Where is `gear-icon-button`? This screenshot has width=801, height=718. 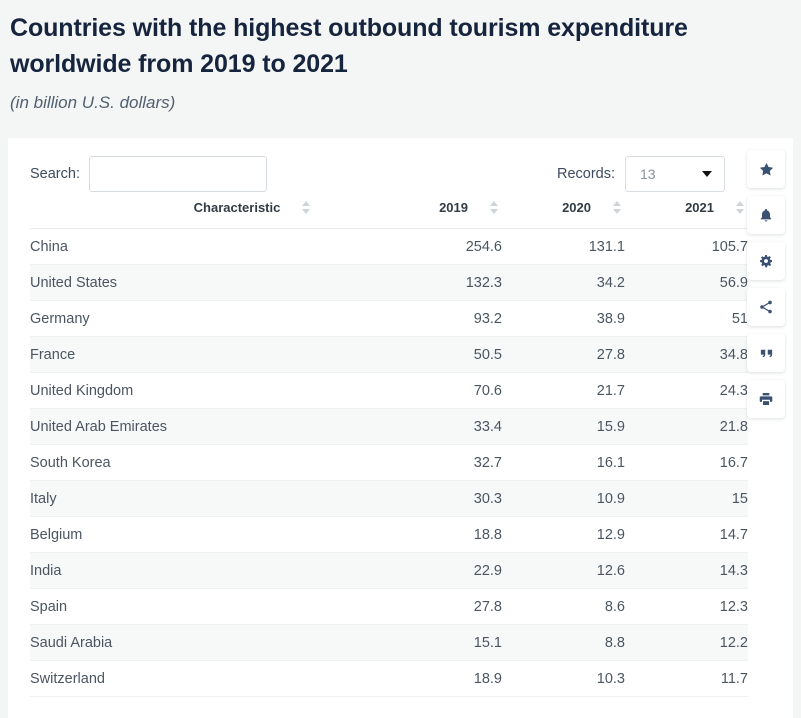 gear-icon-button is located at coordinates (766, 261).